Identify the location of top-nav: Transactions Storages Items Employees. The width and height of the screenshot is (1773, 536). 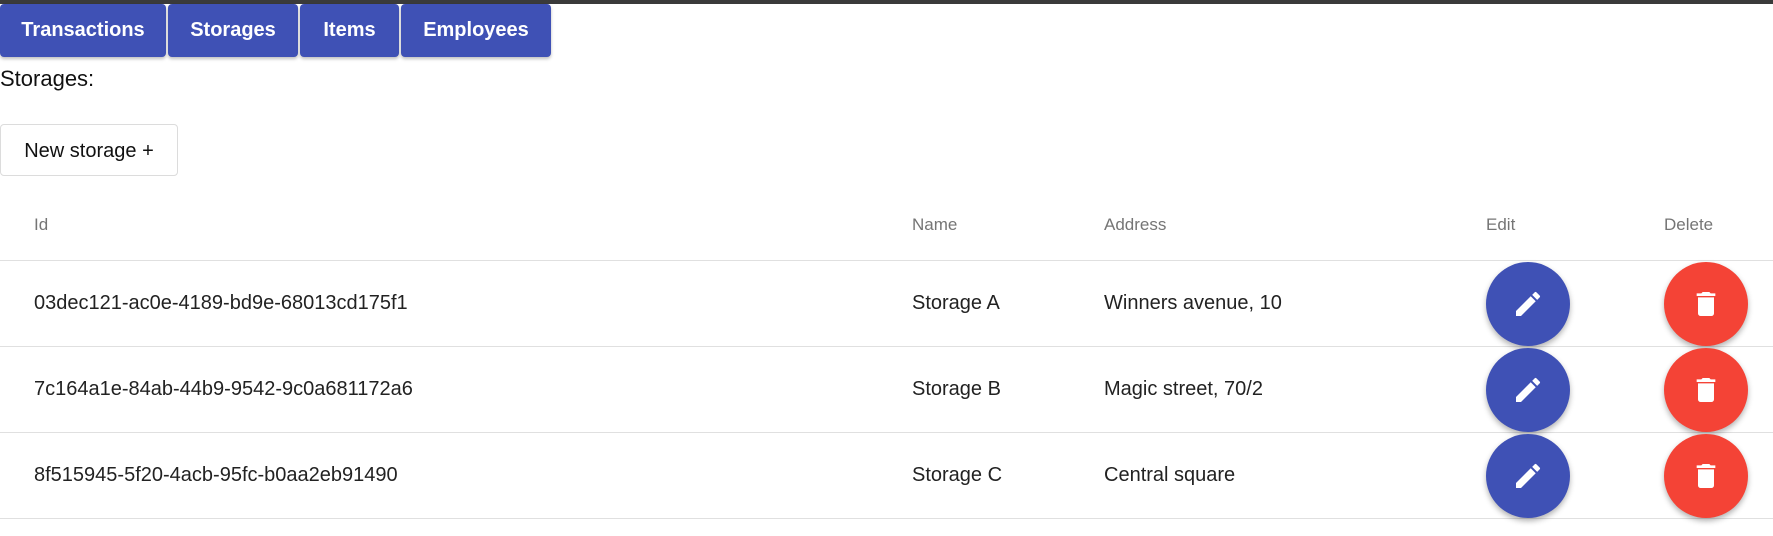
(275, 30).